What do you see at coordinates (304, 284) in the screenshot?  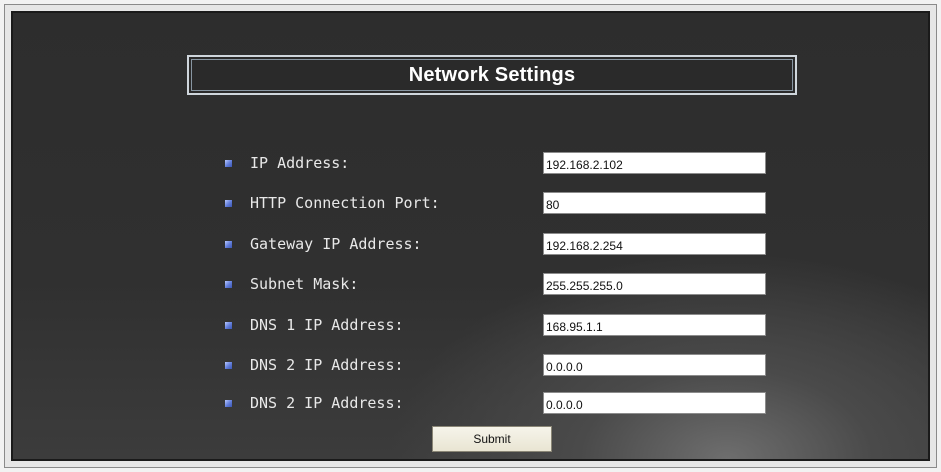 I see `subnet-mask-label: Subnet Mask:` at bounding box center [304, 284].